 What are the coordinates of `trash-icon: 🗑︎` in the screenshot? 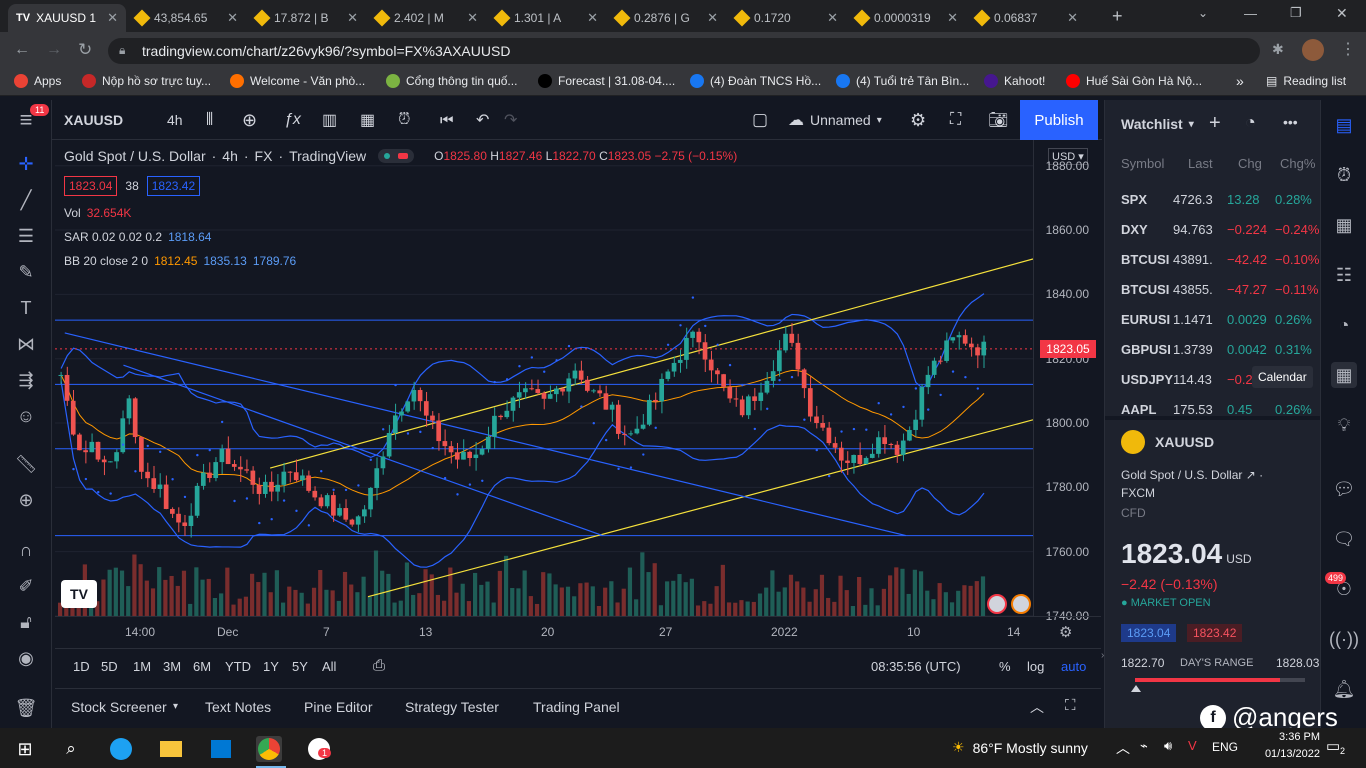 It's located at (26, 708).